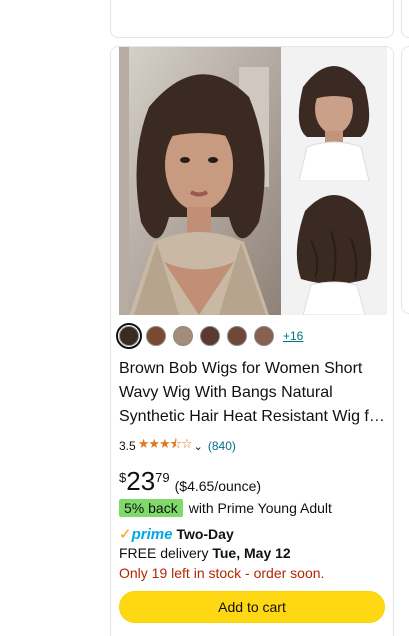 The width and height of the screenshot is (409, 636). I want to click on color-swatches: +16, so click(209, 336).